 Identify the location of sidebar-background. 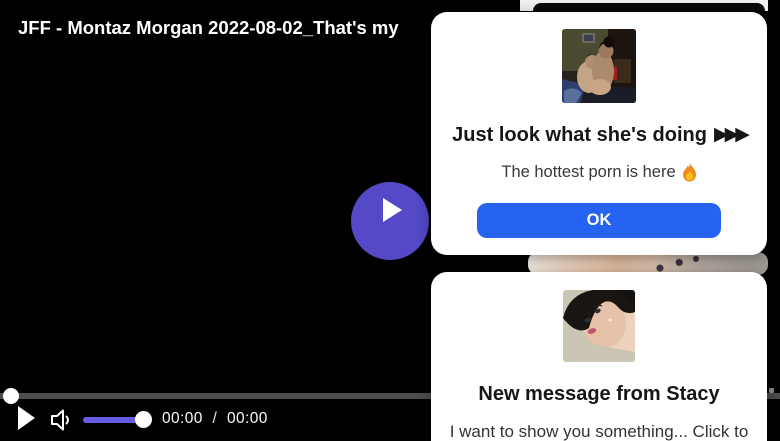
(644, 5).